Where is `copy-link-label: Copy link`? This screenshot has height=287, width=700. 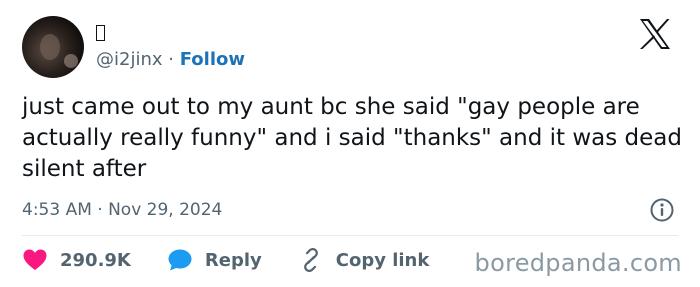 copy-link-label: Copy link is located at coordinates (382, 260).